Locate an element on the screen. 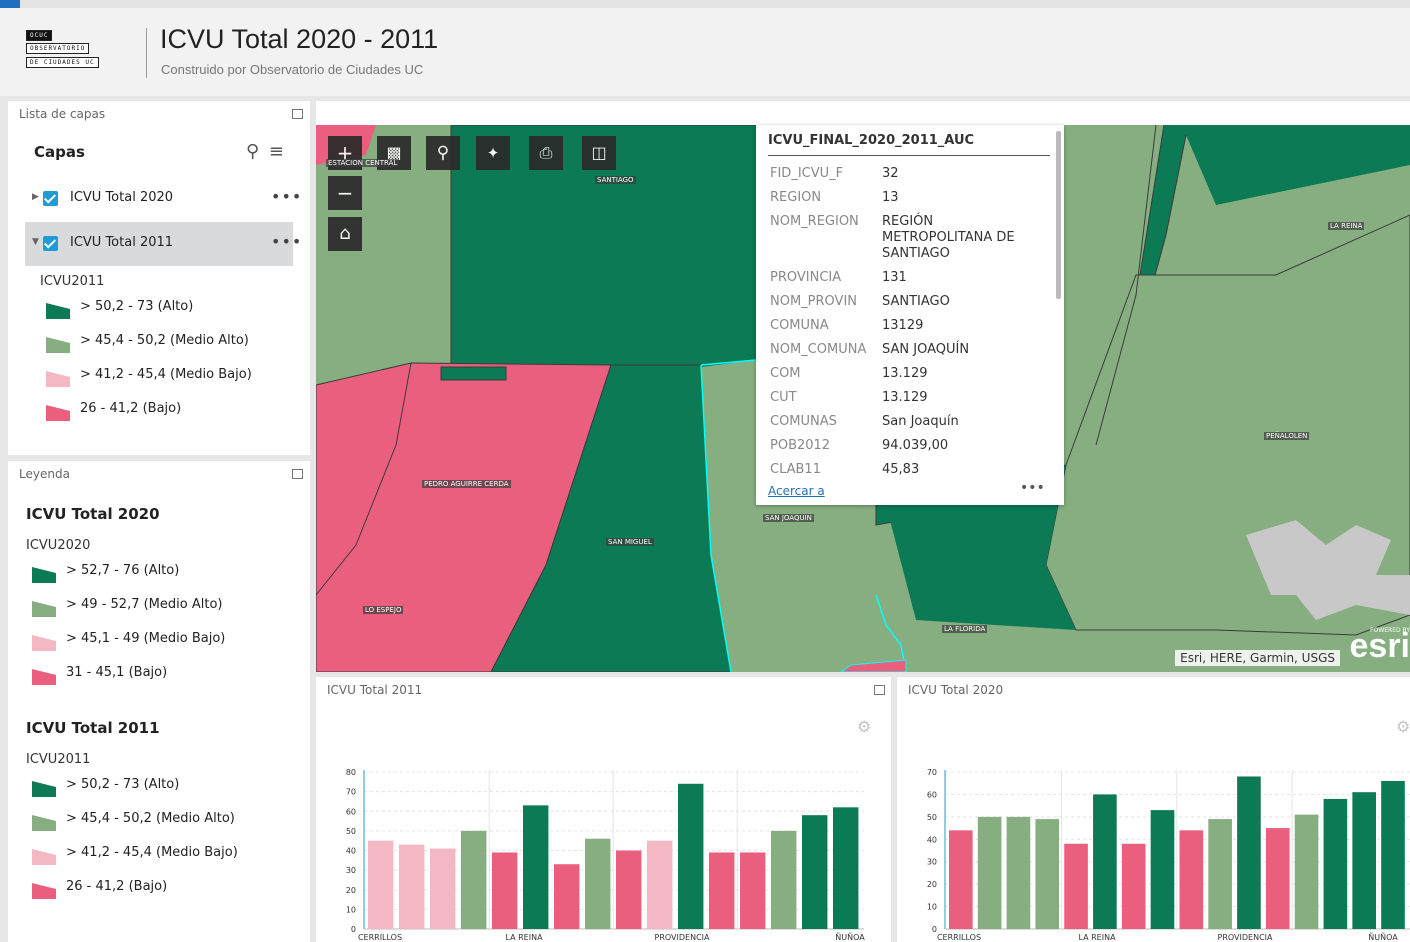 Image resolution: width=1410 pixels, height=942 pixels. panel-title: Leyenda is located at coordinates (44, 474).